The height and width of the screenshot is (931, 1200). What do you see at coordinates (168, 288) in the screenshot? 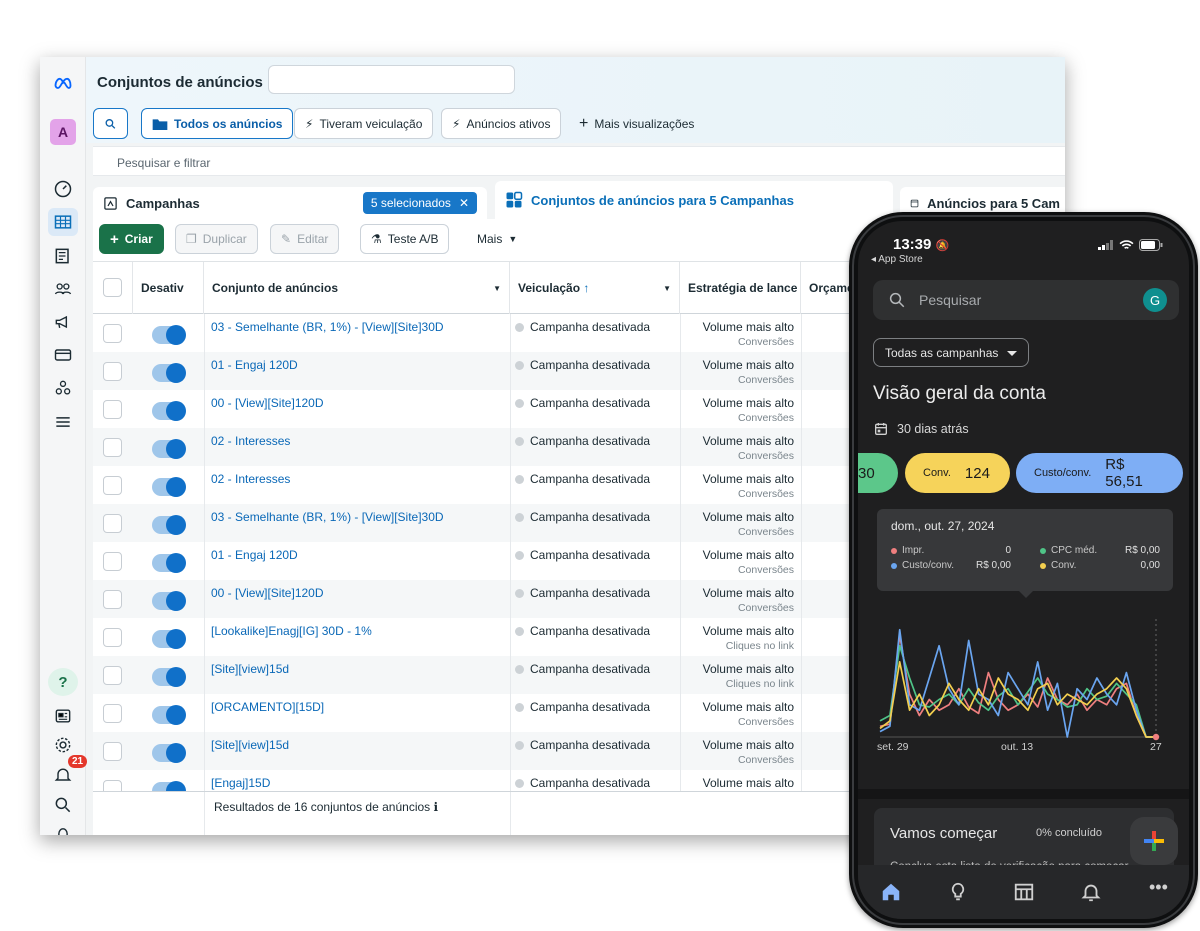
I see `col-toggle-header: Desativ` at bounding box center [168, 288].